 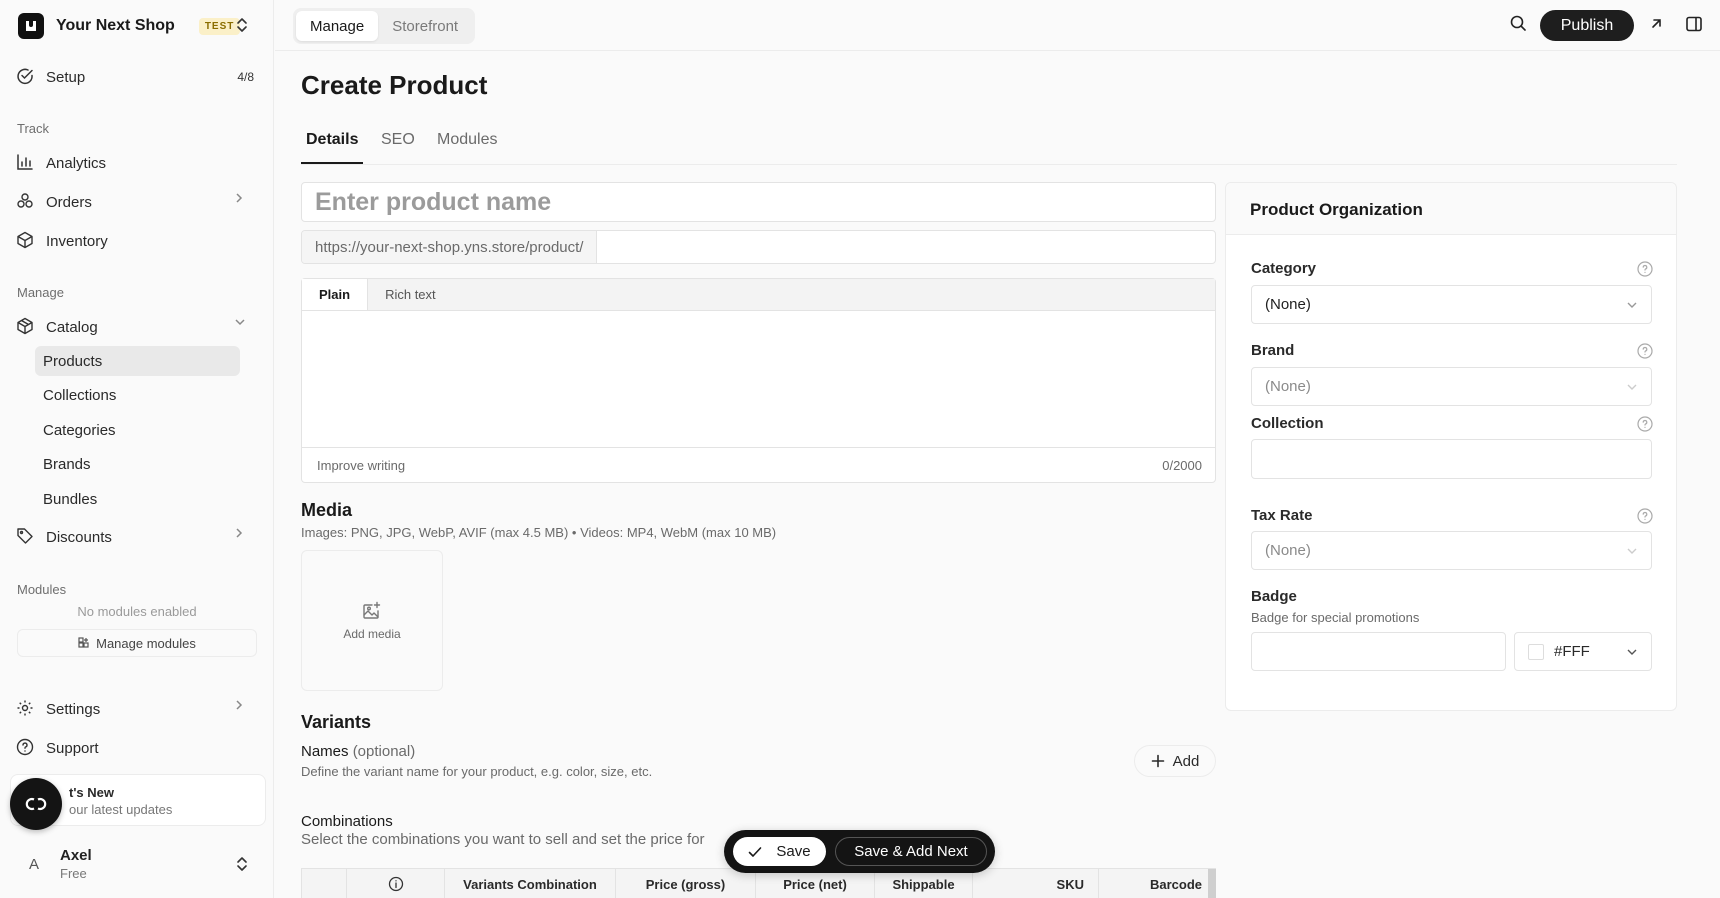 What do you see at coordinates (1572, 651) in the screenshot?
I see `badge-color-value: #FFF` at bounding box center [1572, 651].